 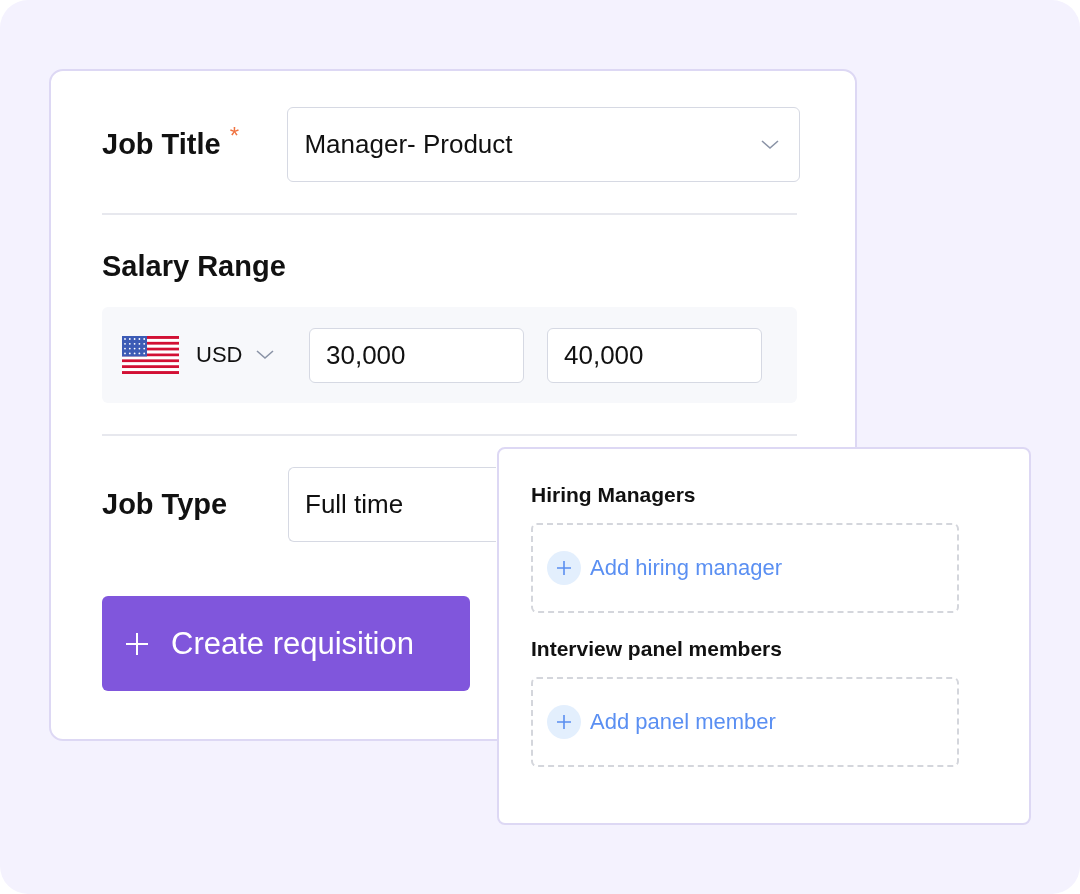 I want to click on section-title: Salary Range, so click(x=194, y=266).